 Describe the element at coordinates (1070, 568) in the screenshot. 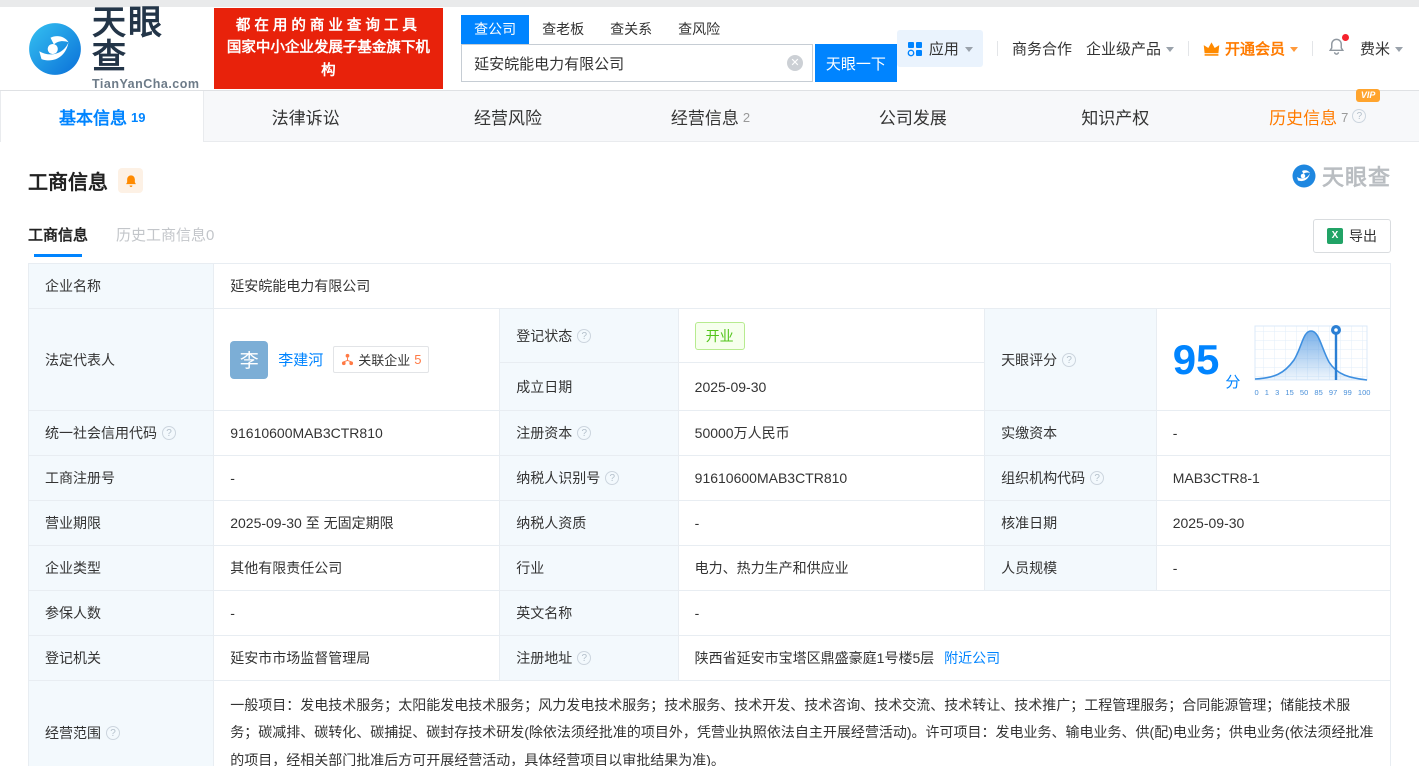

I see `staff-size-label: 人员规模` at that location.